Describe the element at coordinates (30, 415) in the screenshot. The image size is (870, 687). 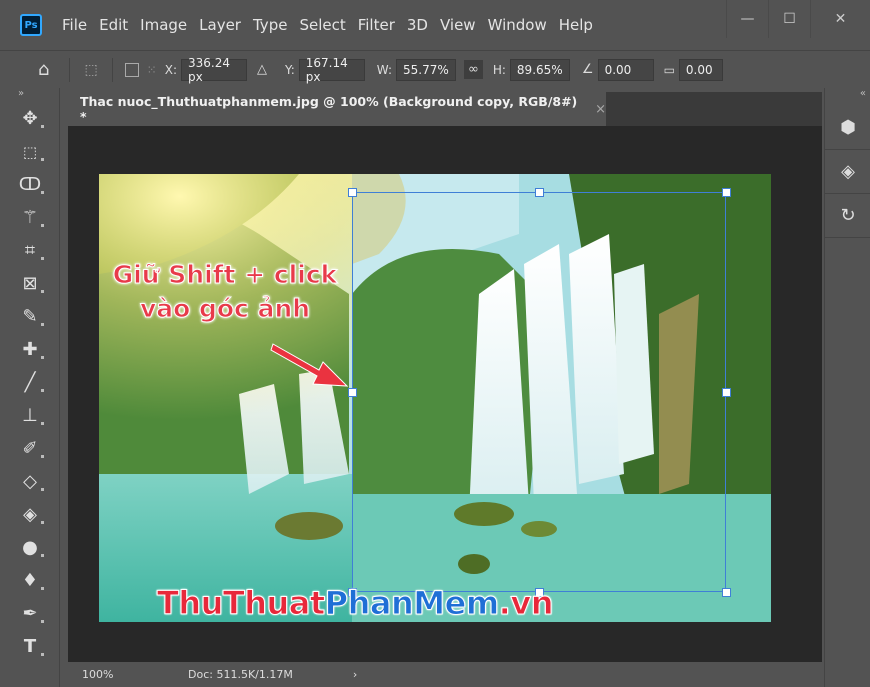
I see `stamp-tool-icon: ⊥` at that location.